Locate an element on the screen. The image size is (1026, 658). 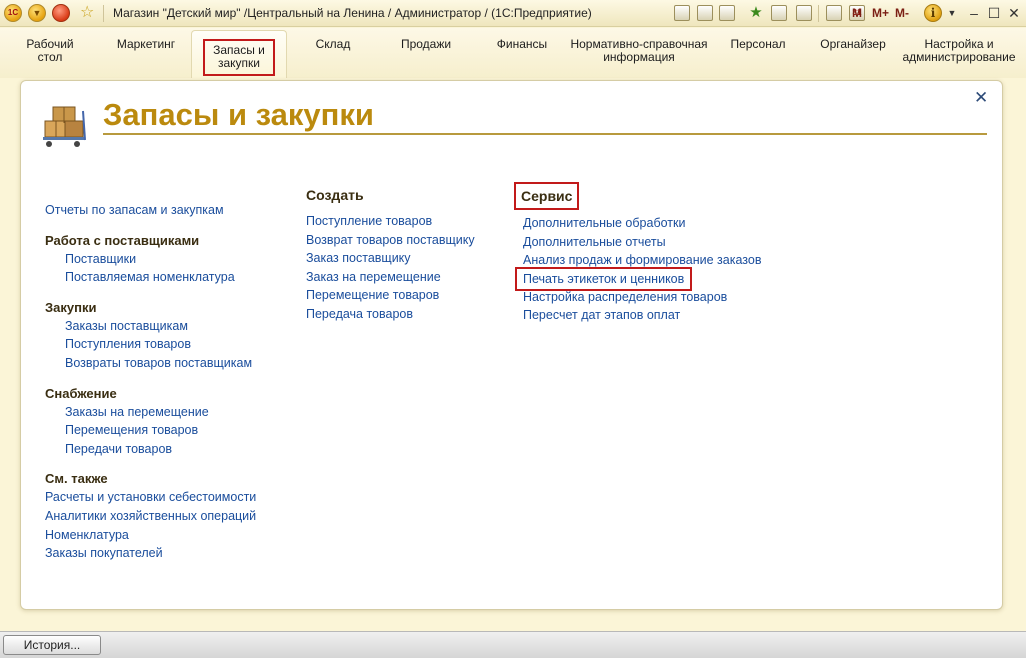
boxes-cart-icon is located at coordinates (64, 126).